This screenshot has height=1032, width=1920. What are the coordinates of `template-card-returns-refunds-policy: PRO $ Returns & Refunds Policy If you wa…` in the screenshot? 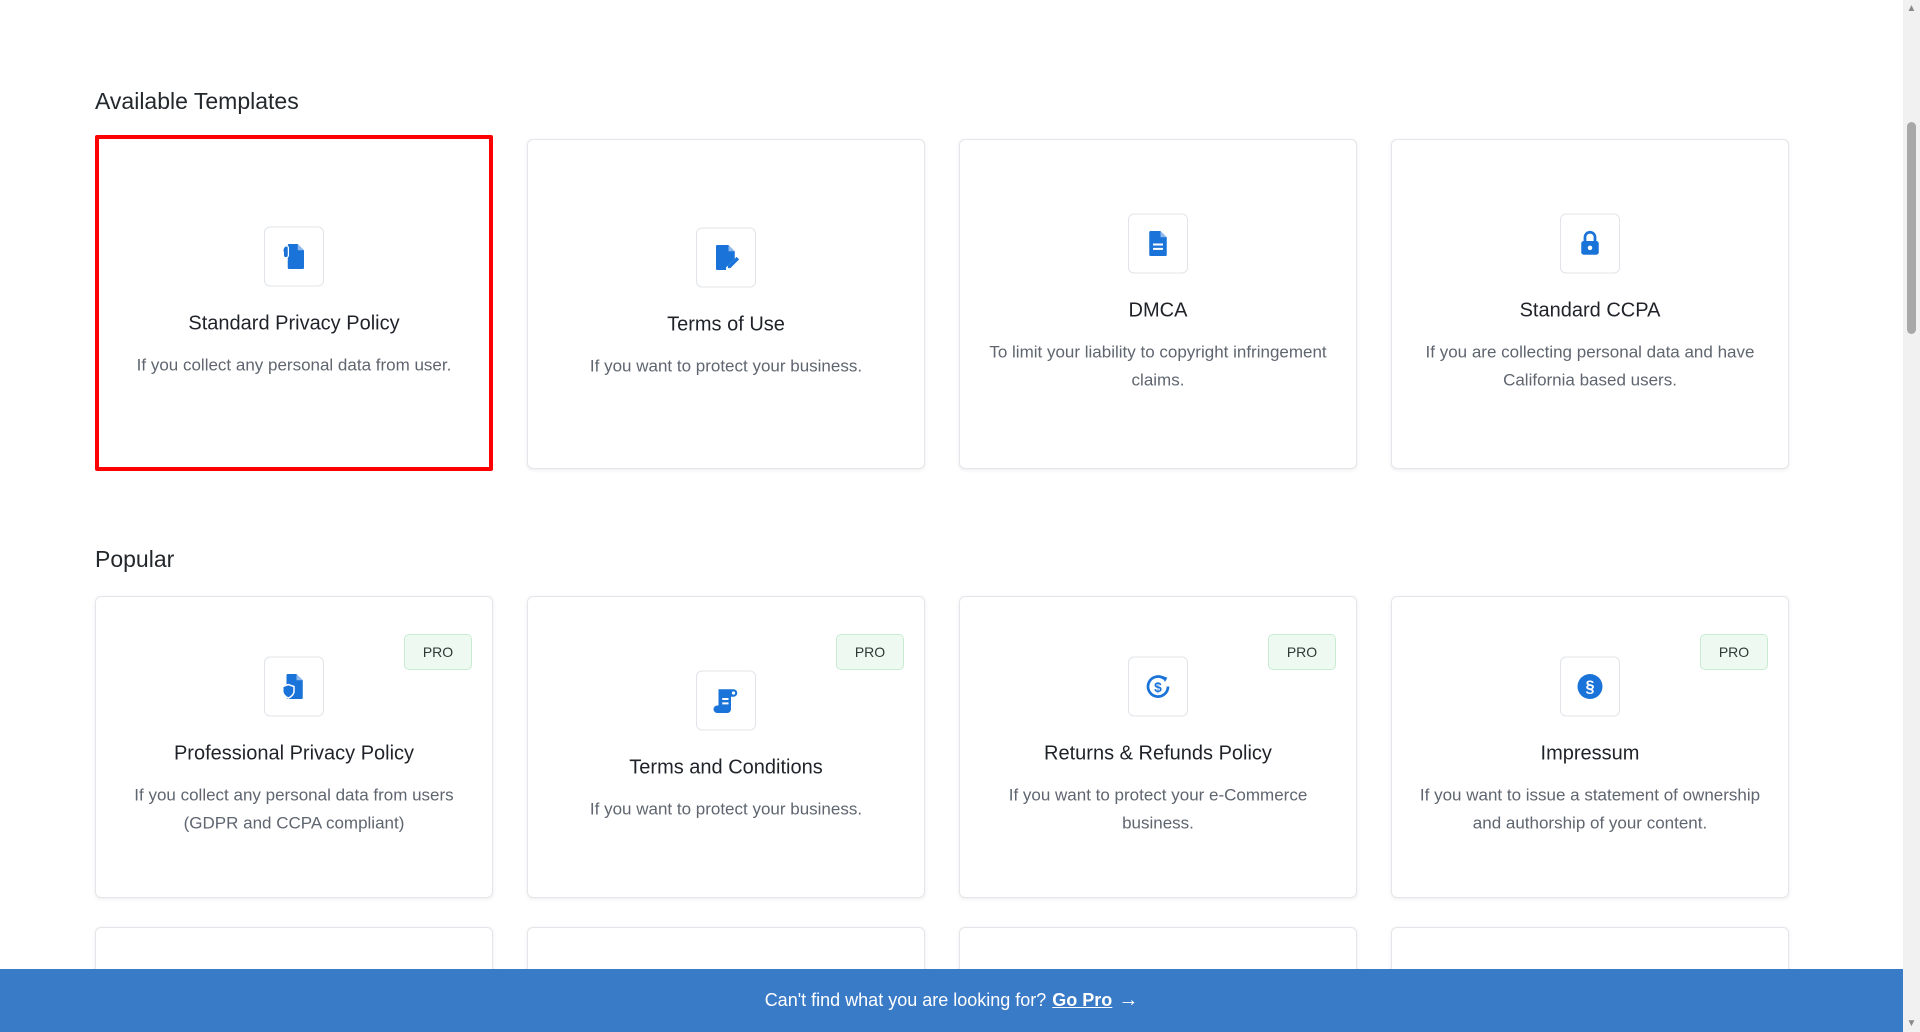 It's located at (1158, 747).